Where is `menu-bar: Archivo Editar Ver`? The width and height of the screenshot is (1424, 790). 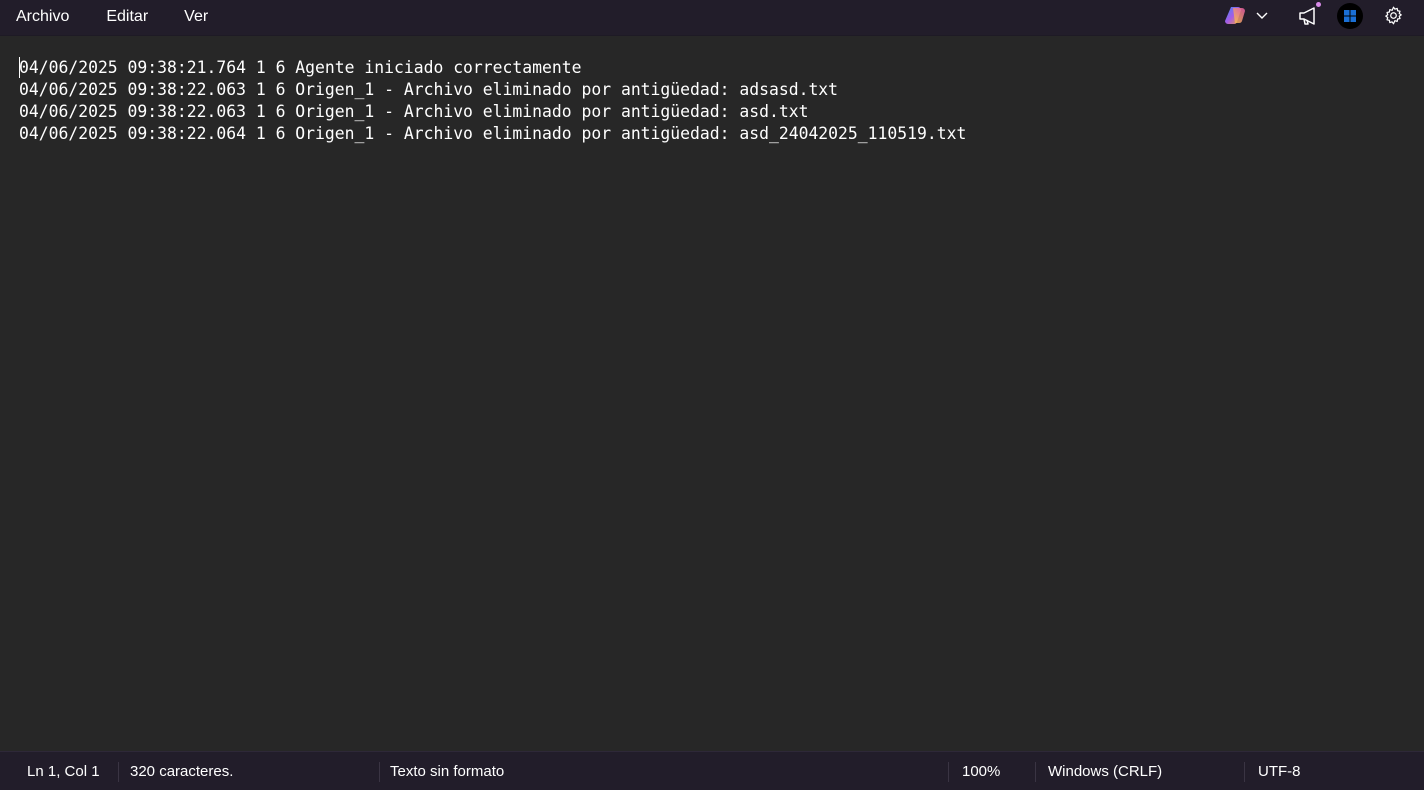
menu-bar: Archivo Editar Ver is located at coordinates (712, 18).